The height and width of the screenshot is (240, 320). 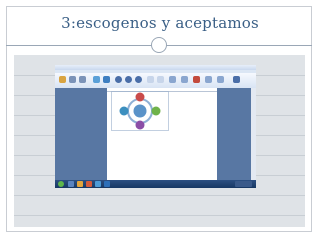 What do you see at coordinates (156, 111) in the screenshot?
I see `right-node` at bounding box center [156, 111].